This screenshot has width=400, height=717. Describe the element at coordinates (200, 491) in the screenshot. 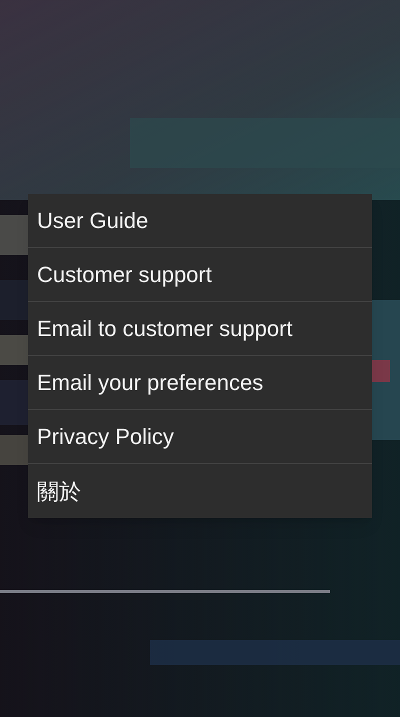

I see `menu-item: 關於` at that location.